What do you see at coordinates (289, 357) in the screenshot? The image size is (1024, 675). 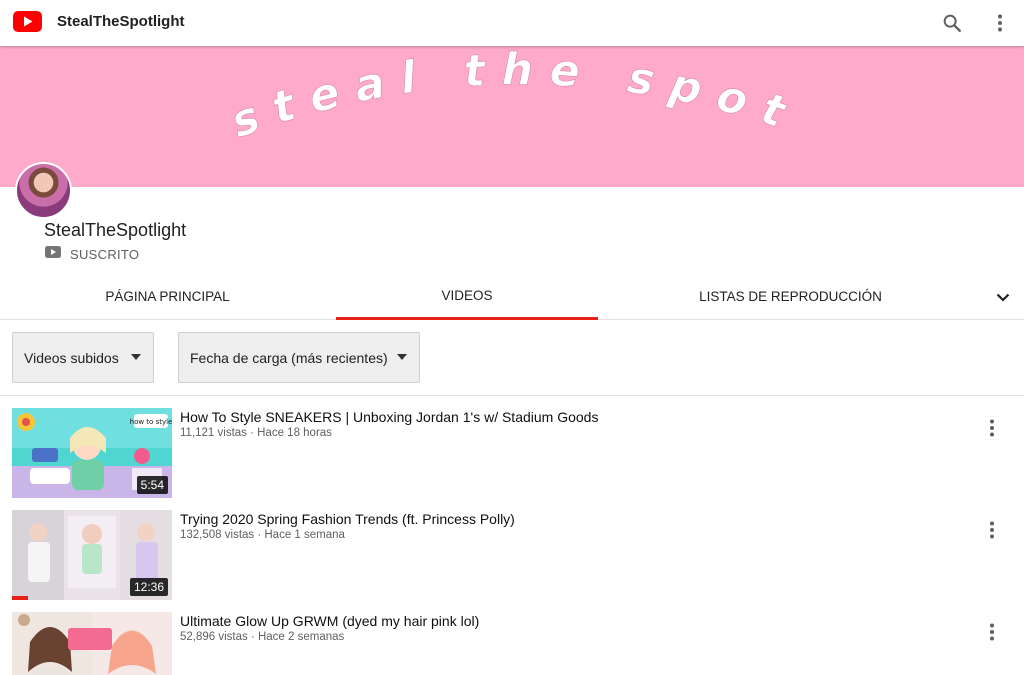 I see `sort-order-selected: Fecha de carga (más recientes)` at bounding box center [289, 357].